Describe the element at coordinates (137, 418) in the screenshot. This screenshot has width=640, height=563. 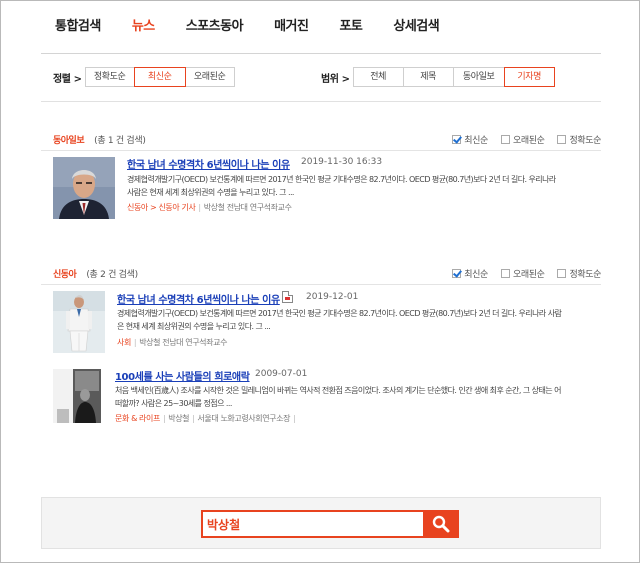
I see `article-category-link: 문화 & 라이프` at that location.